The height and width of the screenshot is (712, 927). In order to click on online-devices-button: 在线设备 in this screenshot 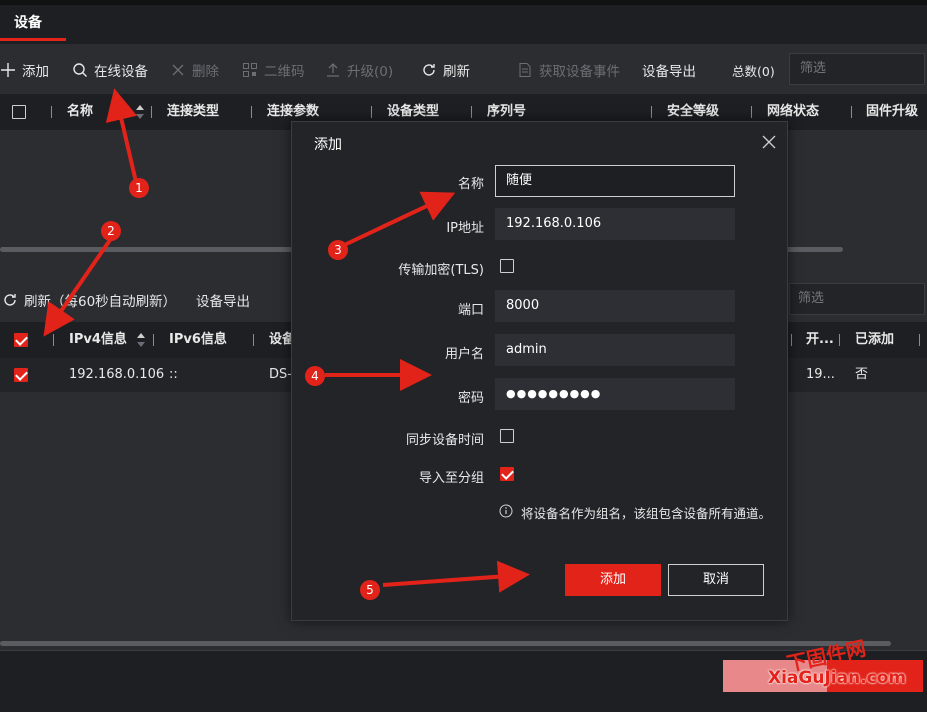, I will do `click(110, 70)`.